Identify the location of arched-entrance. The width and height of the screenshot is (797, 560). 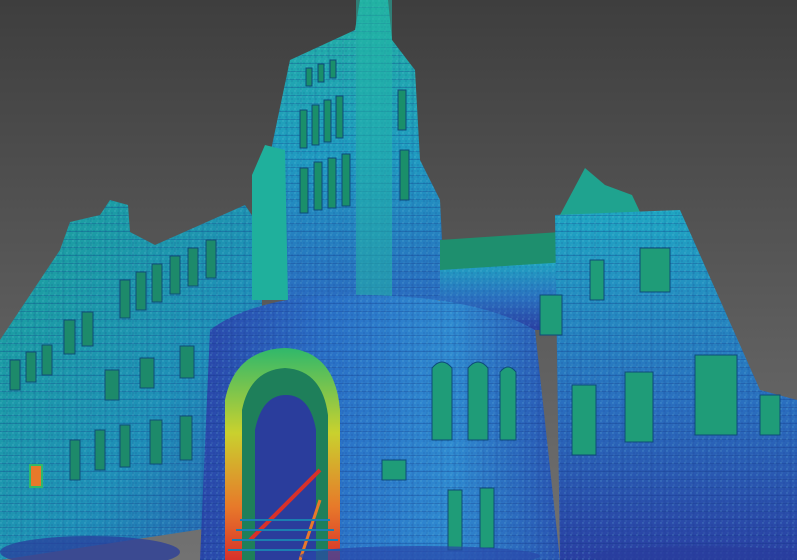
(283, 454).